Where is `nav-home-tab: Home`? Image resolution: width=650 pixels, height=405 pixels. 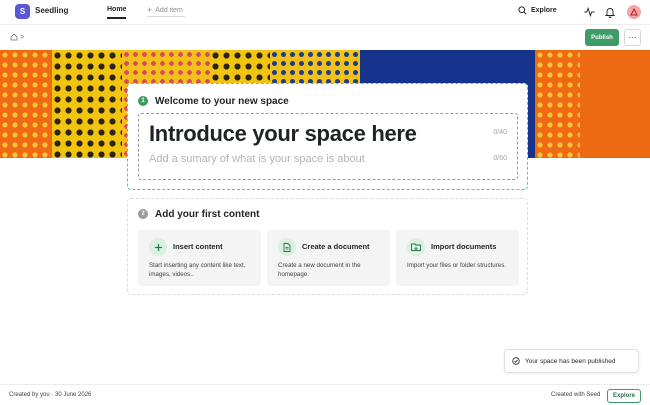 nav-home-tab: Home is located at coordinates (116, 9).